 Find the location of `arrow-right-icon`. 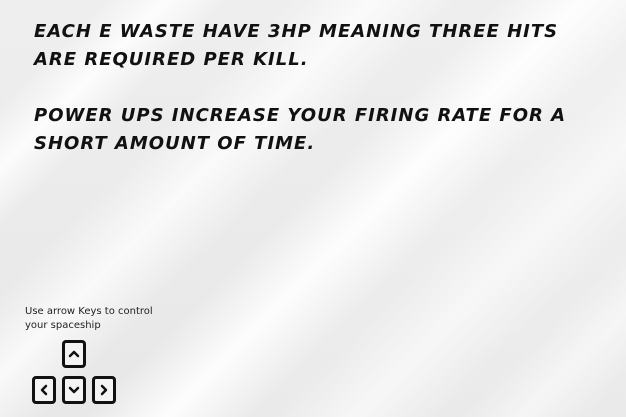

arrow-right-icon is located at coordinates (104, 390).